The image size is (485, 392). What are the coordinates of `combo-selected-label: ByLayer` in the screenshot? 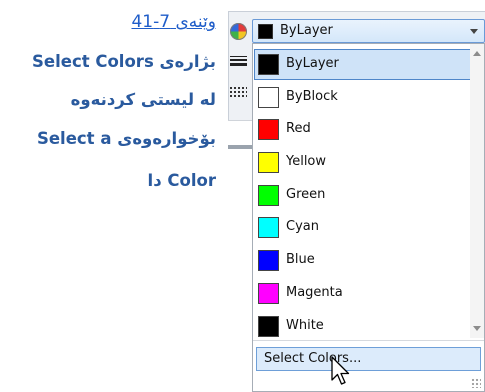 It's located at (306, 30).